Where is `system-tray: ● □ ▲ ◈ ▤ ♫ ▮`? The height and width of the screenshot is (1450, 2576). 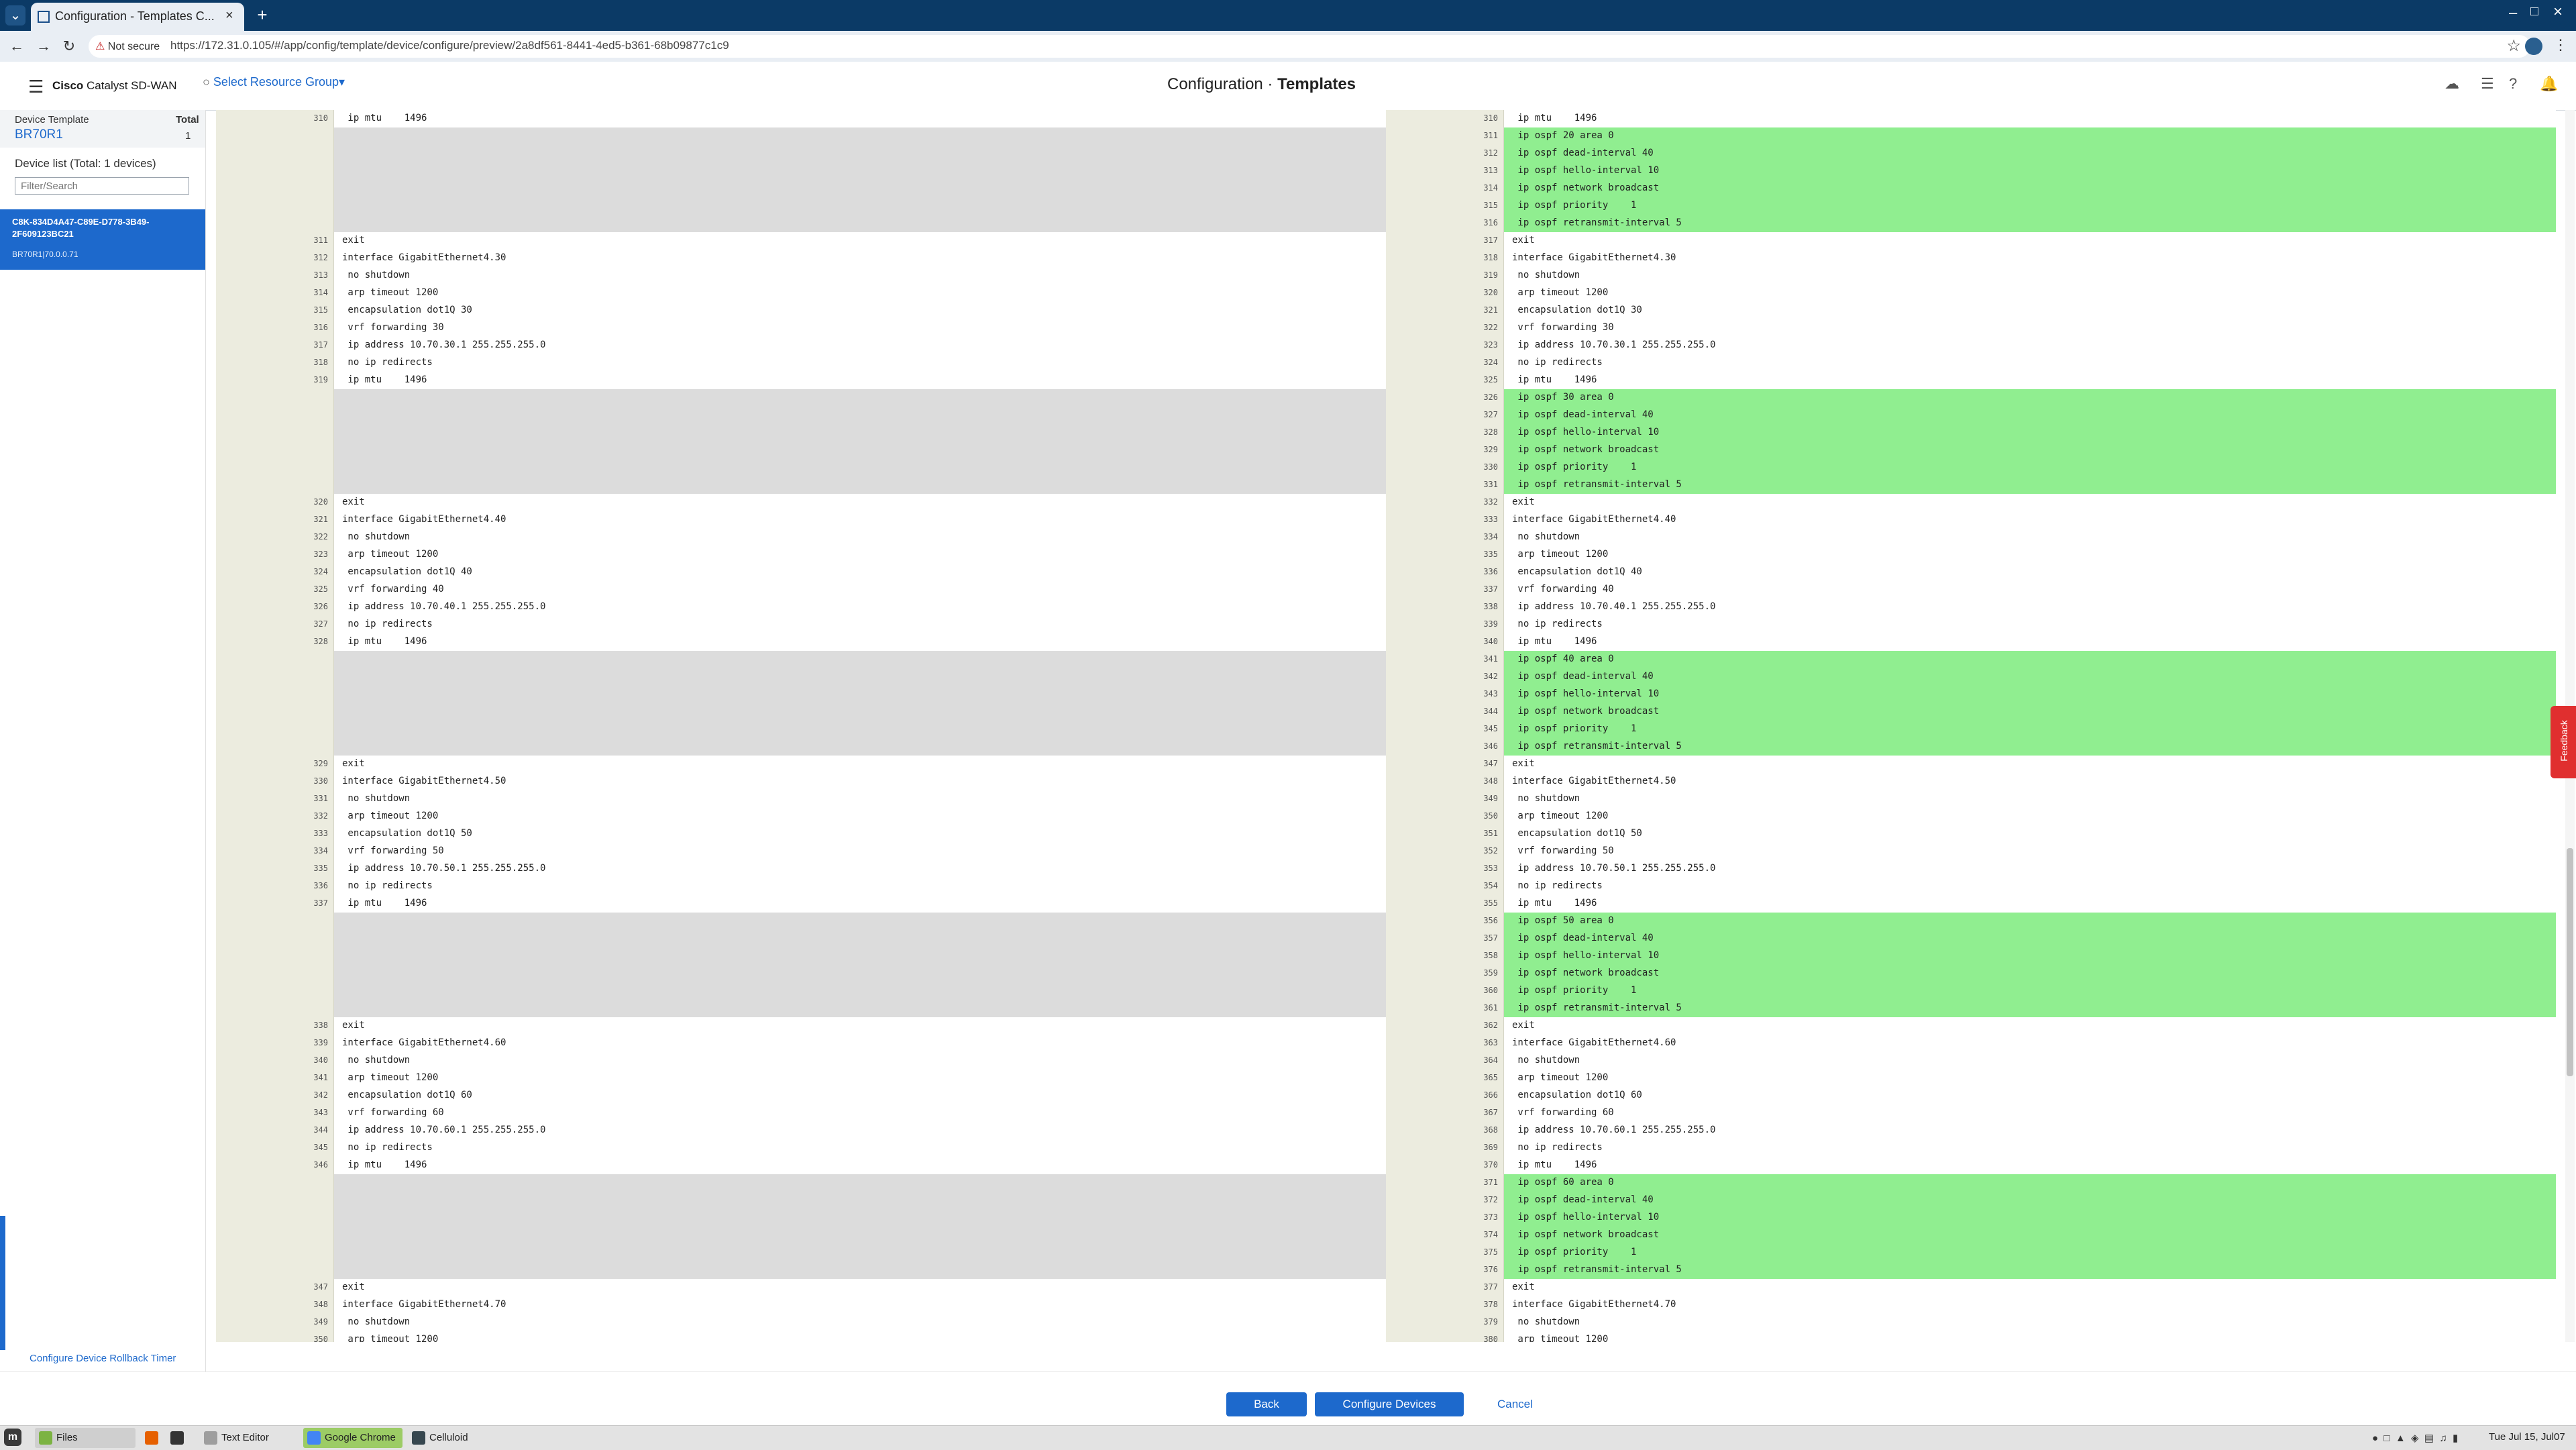 system-tray: ● □ ▲ ◈ ▤ ♫ ▮ is located at coordinates (2415, 1438).